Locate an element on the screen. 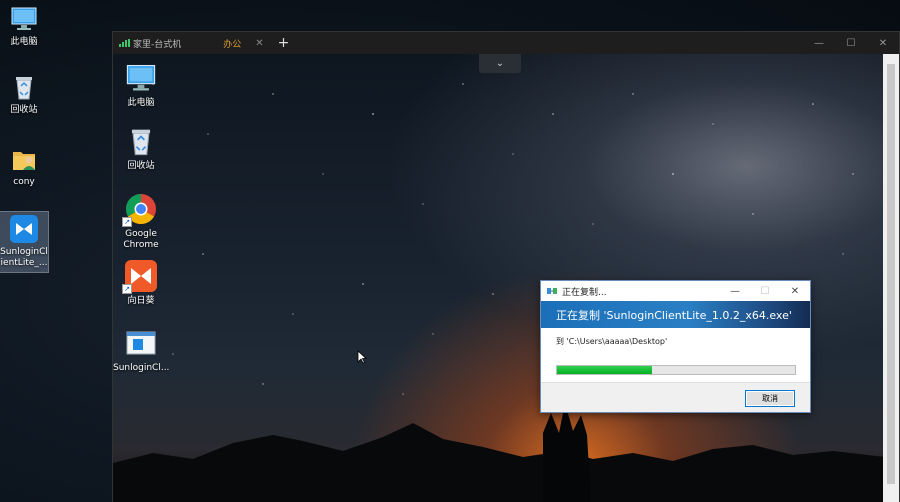  remote-icon-google-chrome: ↗ Google Chrome is located at coordinates (141, 221).